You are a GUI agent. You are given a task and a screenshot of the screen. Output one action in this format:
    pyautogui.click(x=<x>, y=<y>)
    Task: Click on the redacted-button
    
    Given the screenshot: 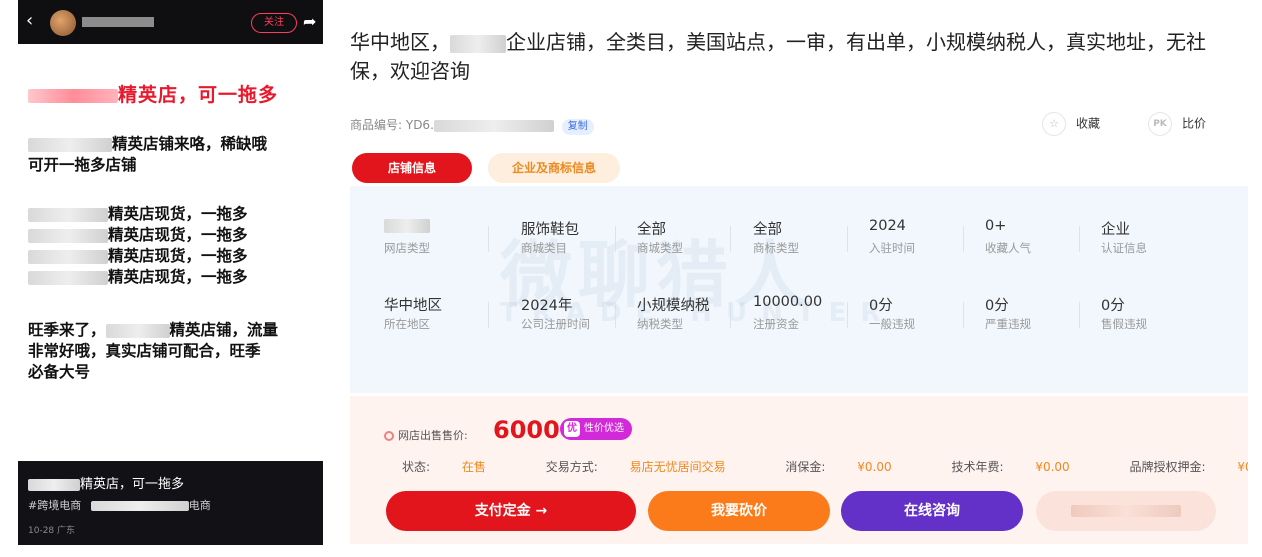 What is the action you would take?
    pyautogui.click(x=1126, y=511)
    